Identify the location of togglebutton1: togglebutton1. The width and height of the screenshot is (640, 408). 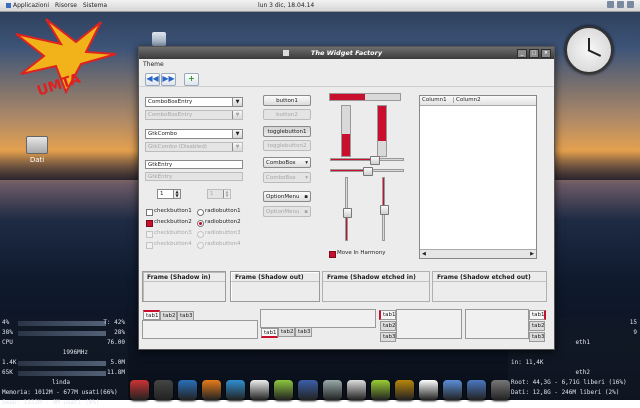
(287, 131).